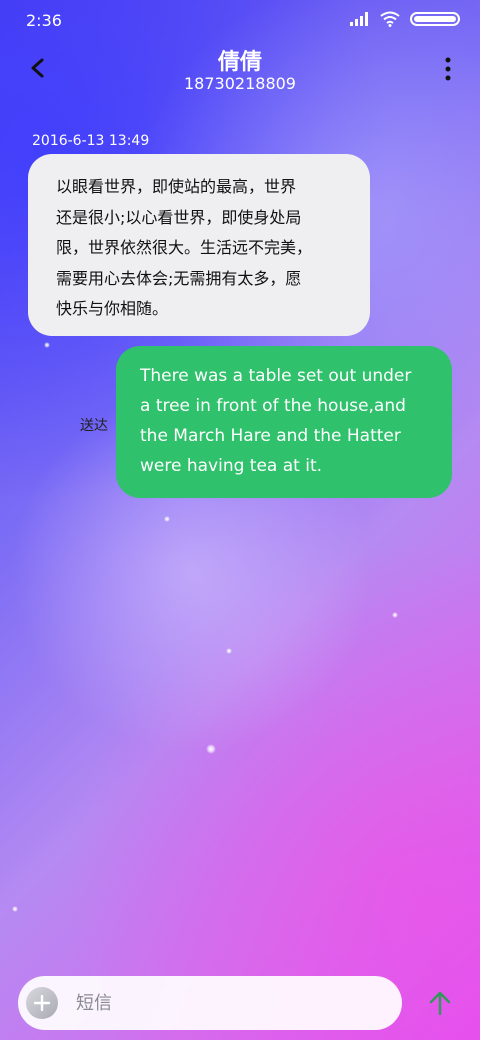 Image resolution: width=480 pixels, height=1040 pixels. Describe the element at coordinates (240, 83) in the screenshot. I see `contact-phone: 18730218809` at that location.